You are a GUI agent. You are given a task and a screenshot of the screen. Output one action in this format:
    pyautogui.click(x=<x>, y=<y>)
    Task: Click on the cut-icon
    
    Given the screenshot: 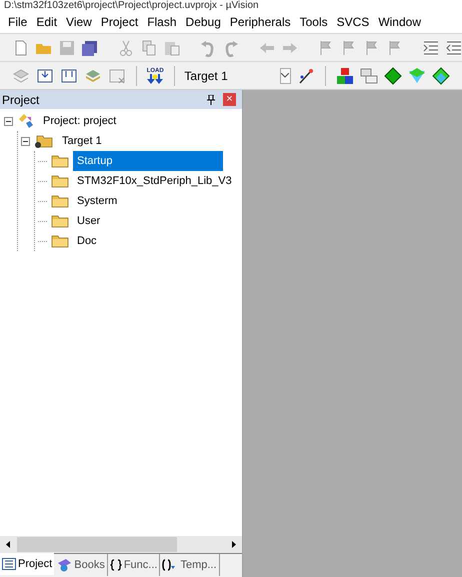 What is the action you would take?
    pyautogui.click(x=126, y=47)
    